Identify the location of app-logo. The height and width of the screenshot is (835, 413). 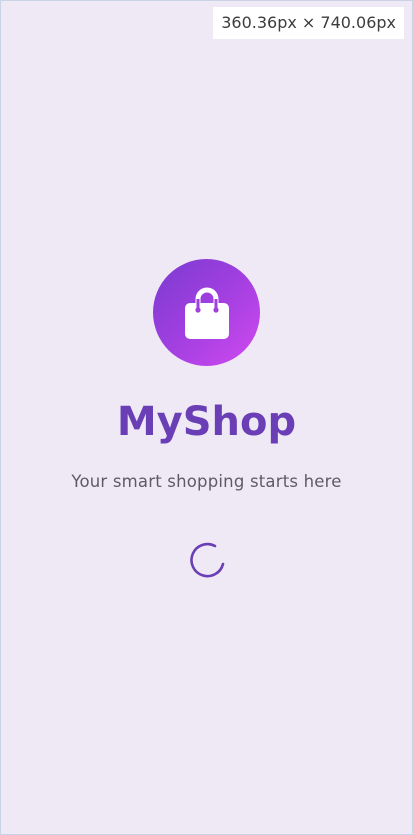
(206, 312).